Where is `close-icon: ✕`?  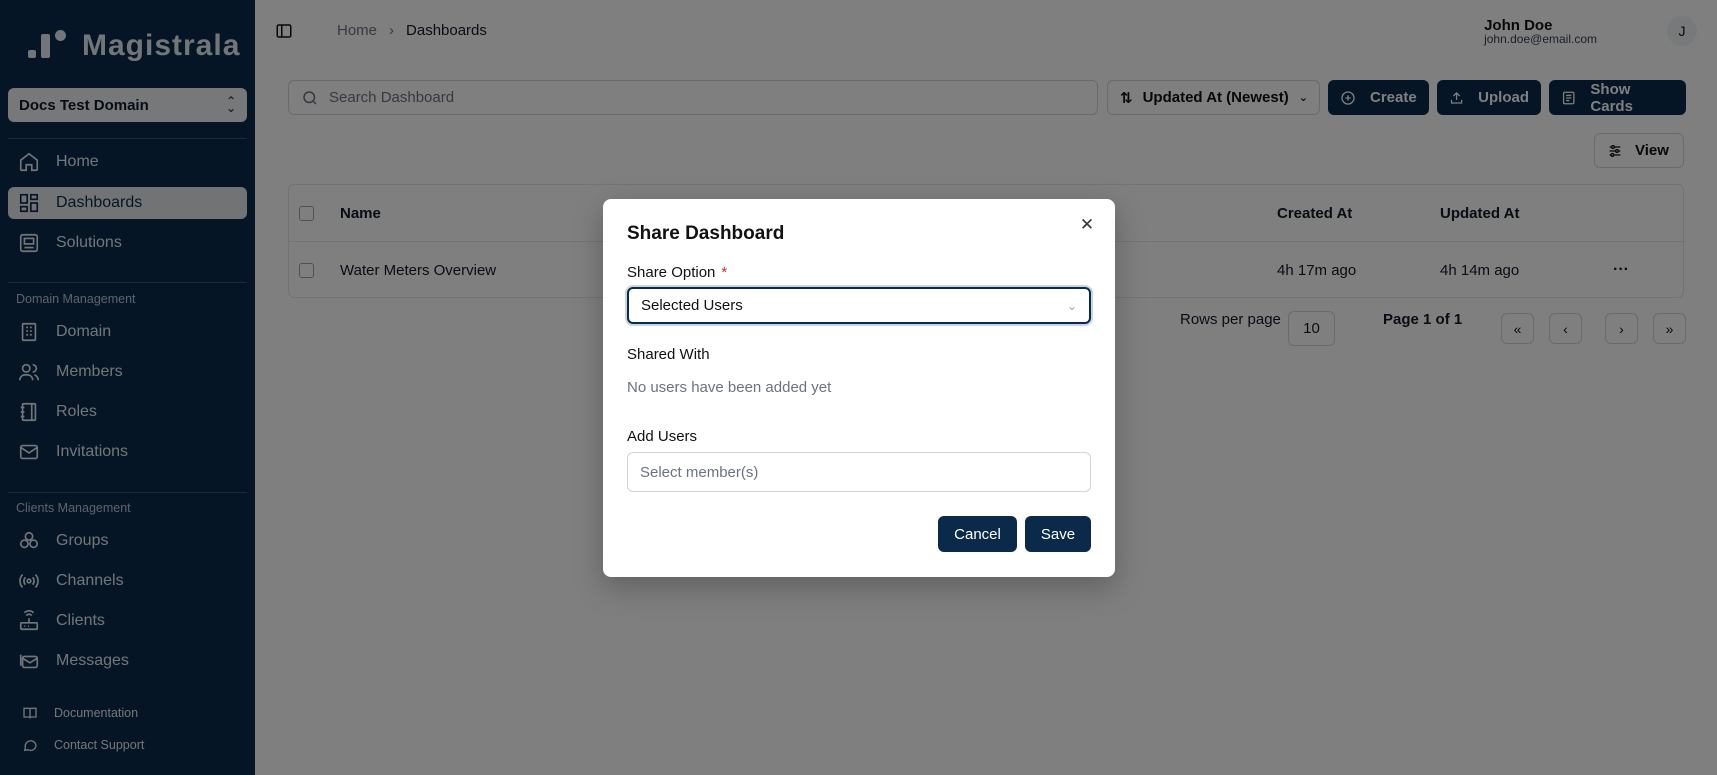
close-icon: ✕ is located at coordinates (1087, 225).